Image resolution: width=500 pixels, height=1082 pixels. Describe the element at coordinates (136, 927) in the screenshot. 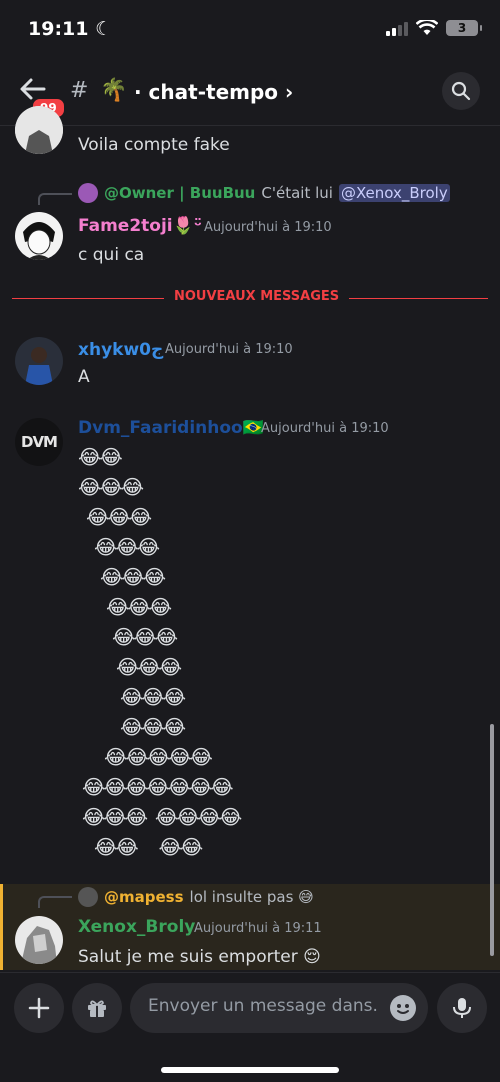

I see `message-author: Xenox_Broly` at that location.